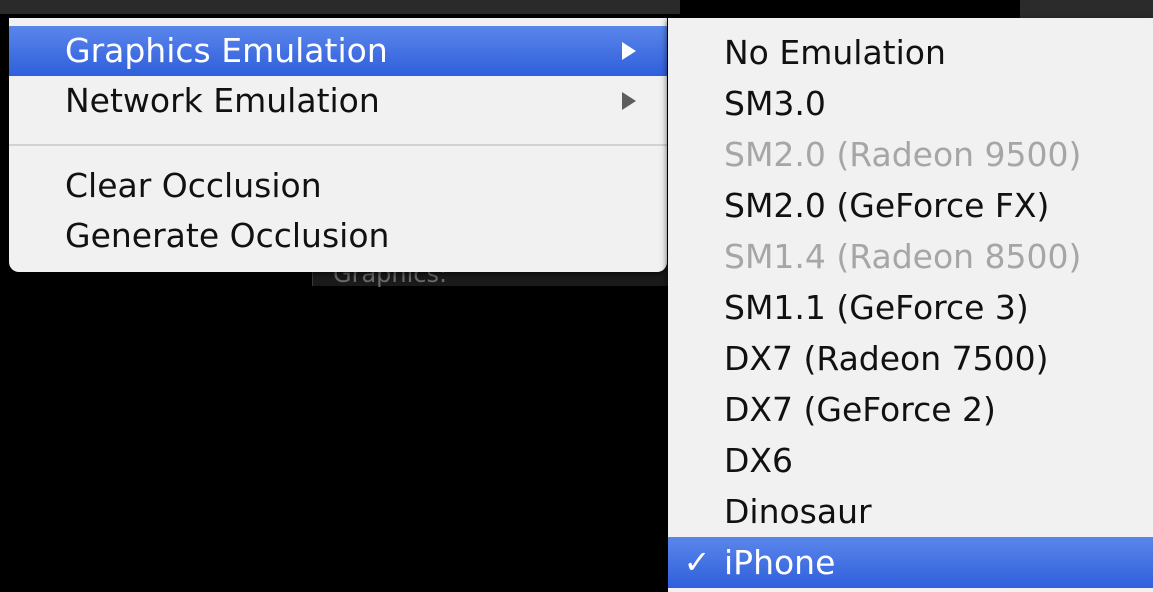 The image size is (1153, 592). I want to click on submenu-item-dinosaur: Dinosaur, so click(910, 511).